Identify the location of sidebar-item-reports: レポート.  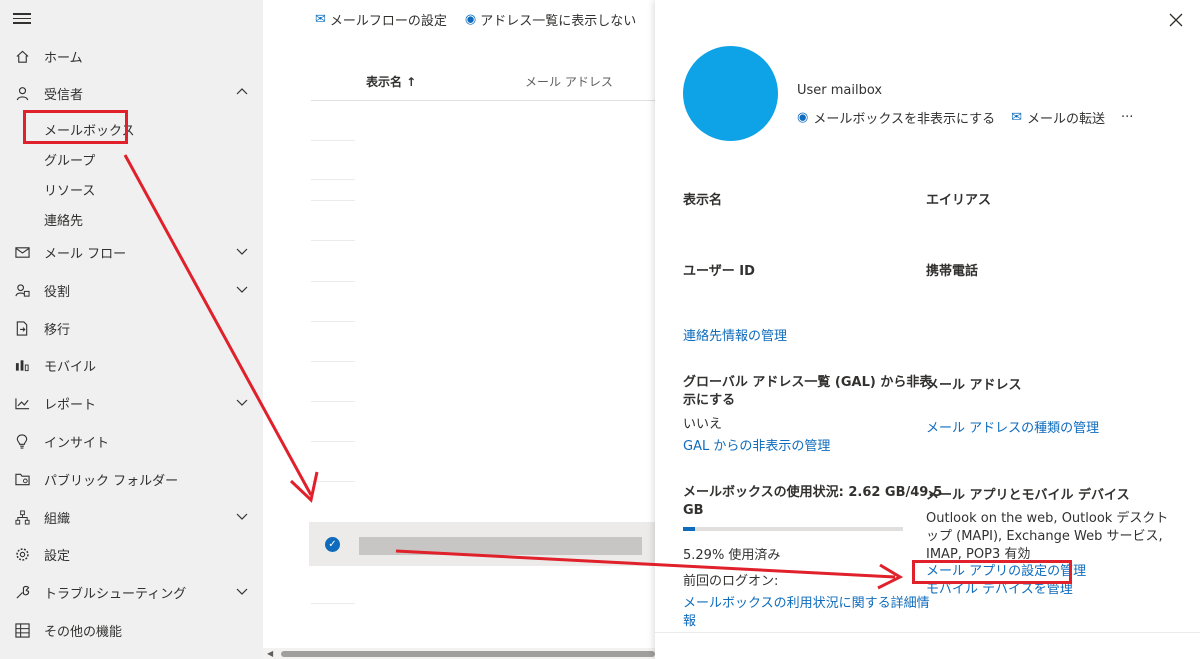
(131, 403).